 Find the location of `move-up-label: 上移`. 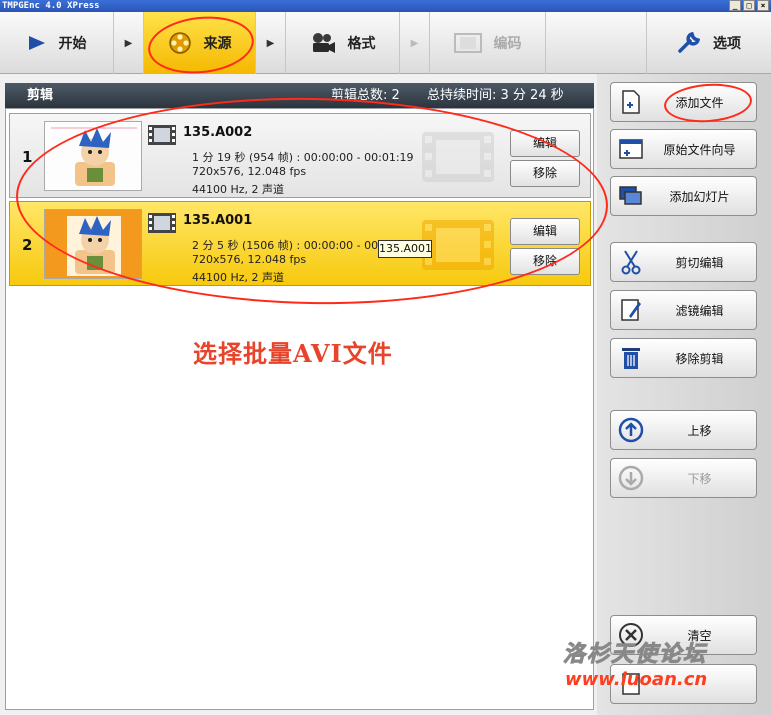

move-up-label: 上移 is located at coordinates (699, 430).